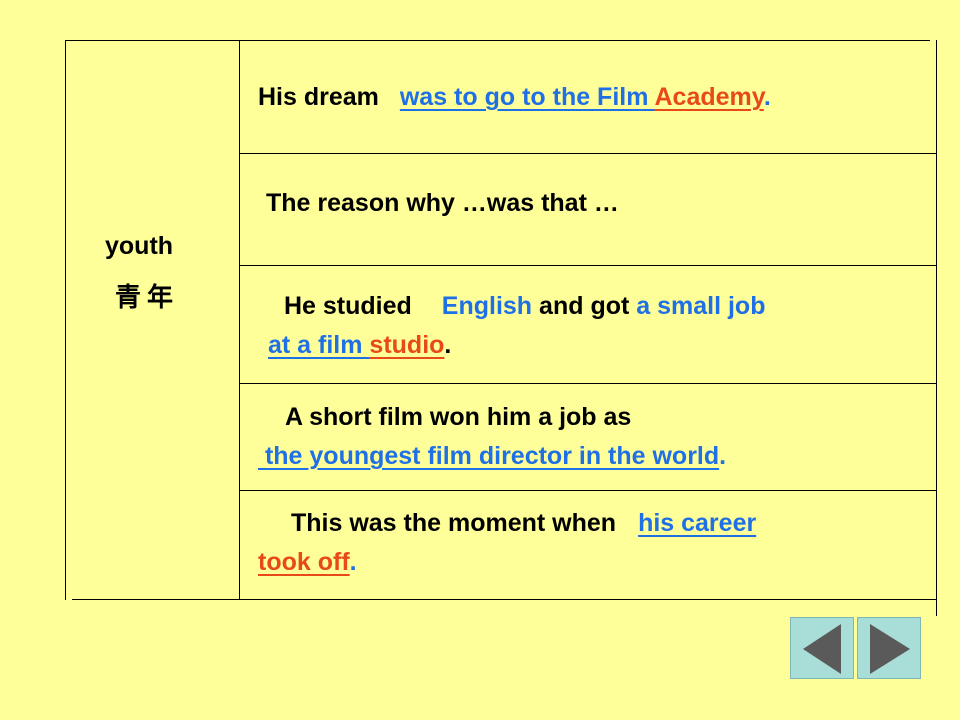  I want to click on row-5-line-2: took off., so click(307, 562).